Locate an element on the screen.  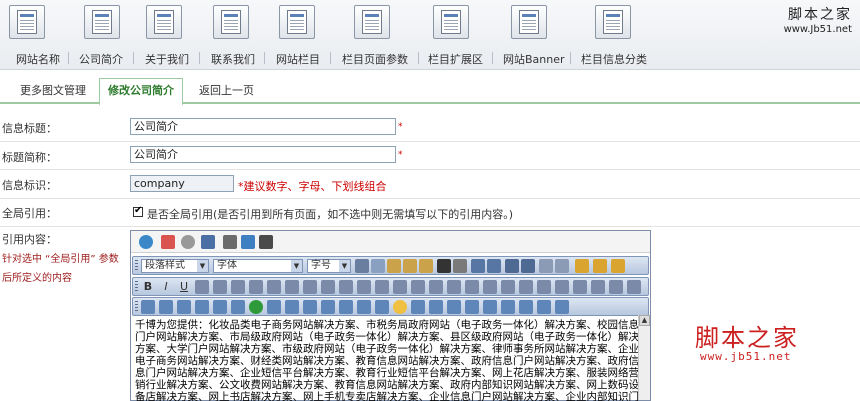
font-decrease-icon is located at coordinates (310, 287).